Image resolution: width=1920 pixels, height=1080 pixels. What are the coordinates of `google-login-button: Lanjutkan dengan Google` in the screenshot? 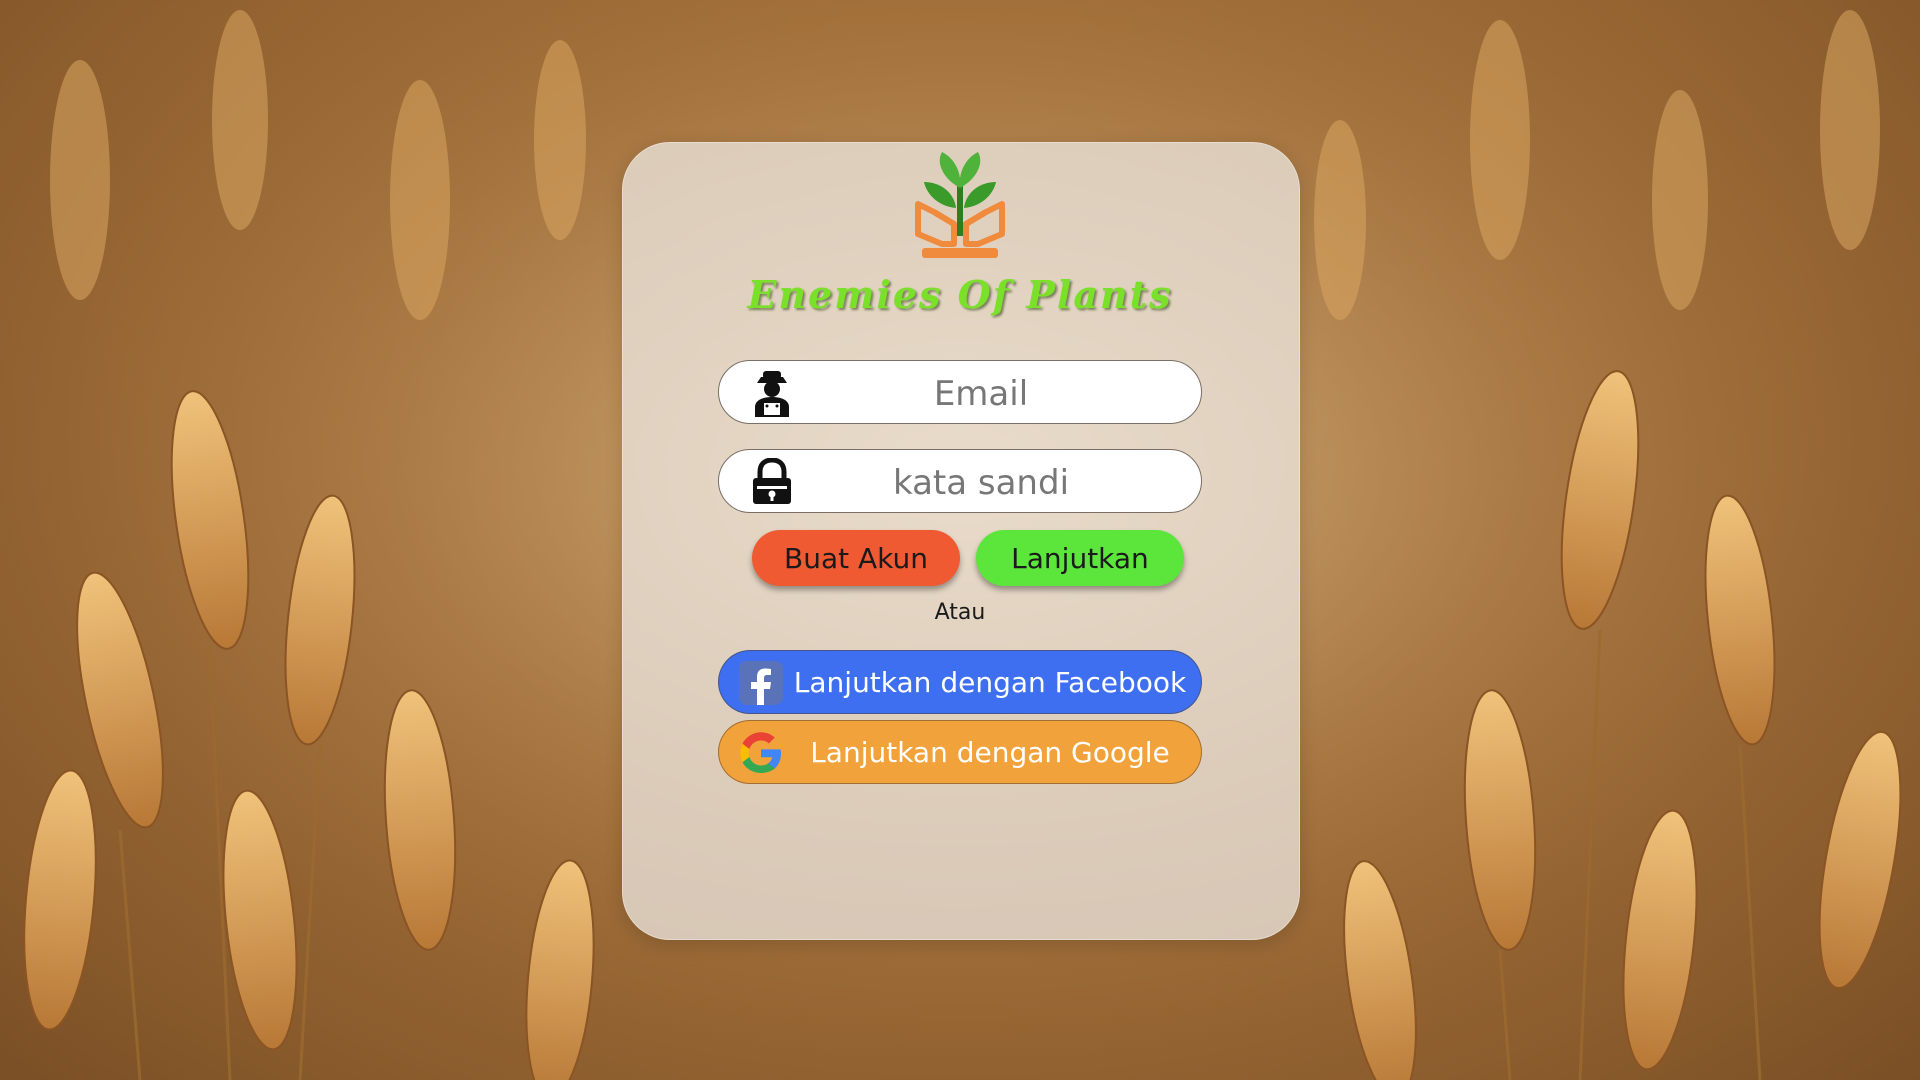 It's located at (960, 752).